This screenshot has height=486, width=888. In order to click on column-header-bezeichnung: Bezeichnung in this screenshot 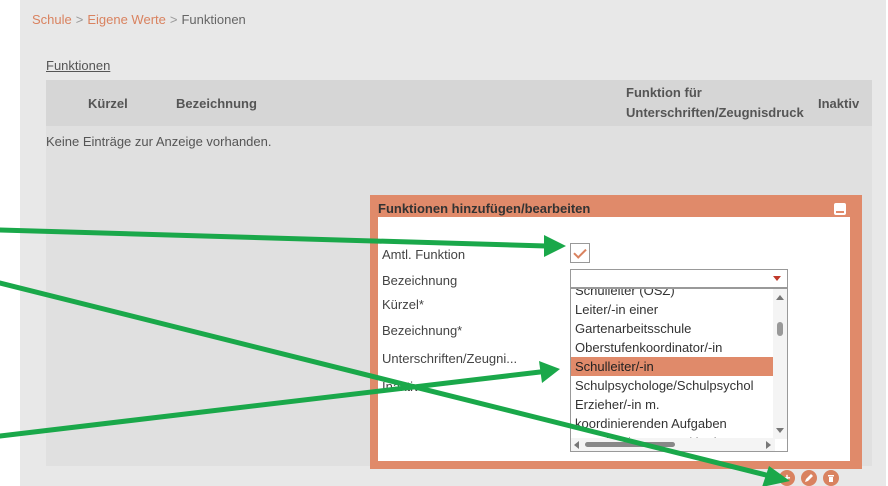, I will do `click(216, 103)`.